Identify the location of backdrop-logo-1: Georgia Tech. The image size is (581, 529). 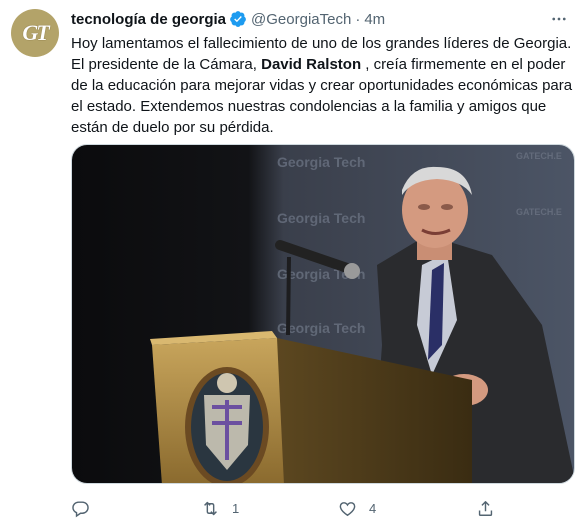
(321, 162).